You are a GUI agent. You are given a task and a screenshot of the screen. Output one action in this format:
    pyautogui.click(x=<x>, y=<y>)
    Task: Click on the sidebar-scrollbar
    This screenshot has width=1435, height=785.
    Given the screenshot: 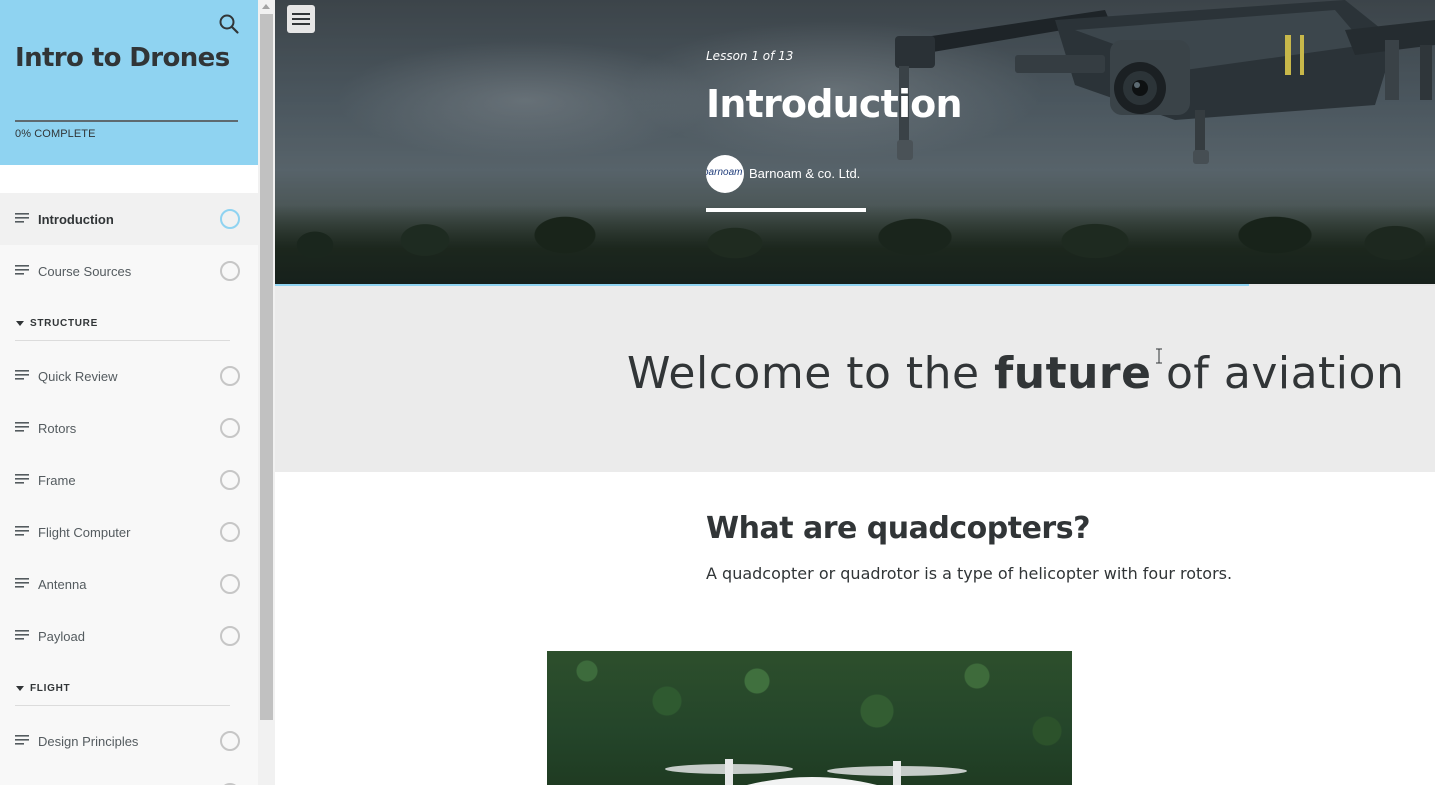 What is the action you would take?
    pyautogui.click(x=266, y=392)
    